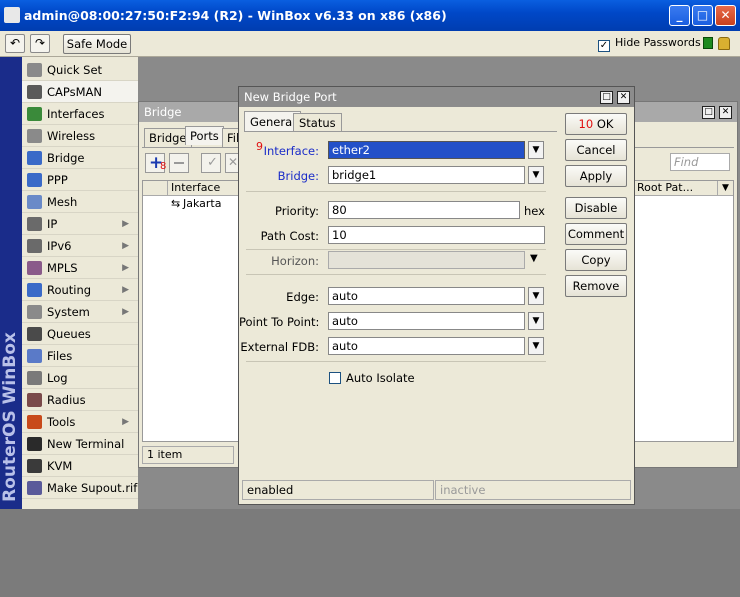  I want to click on tools-icon, so click(34, 422).